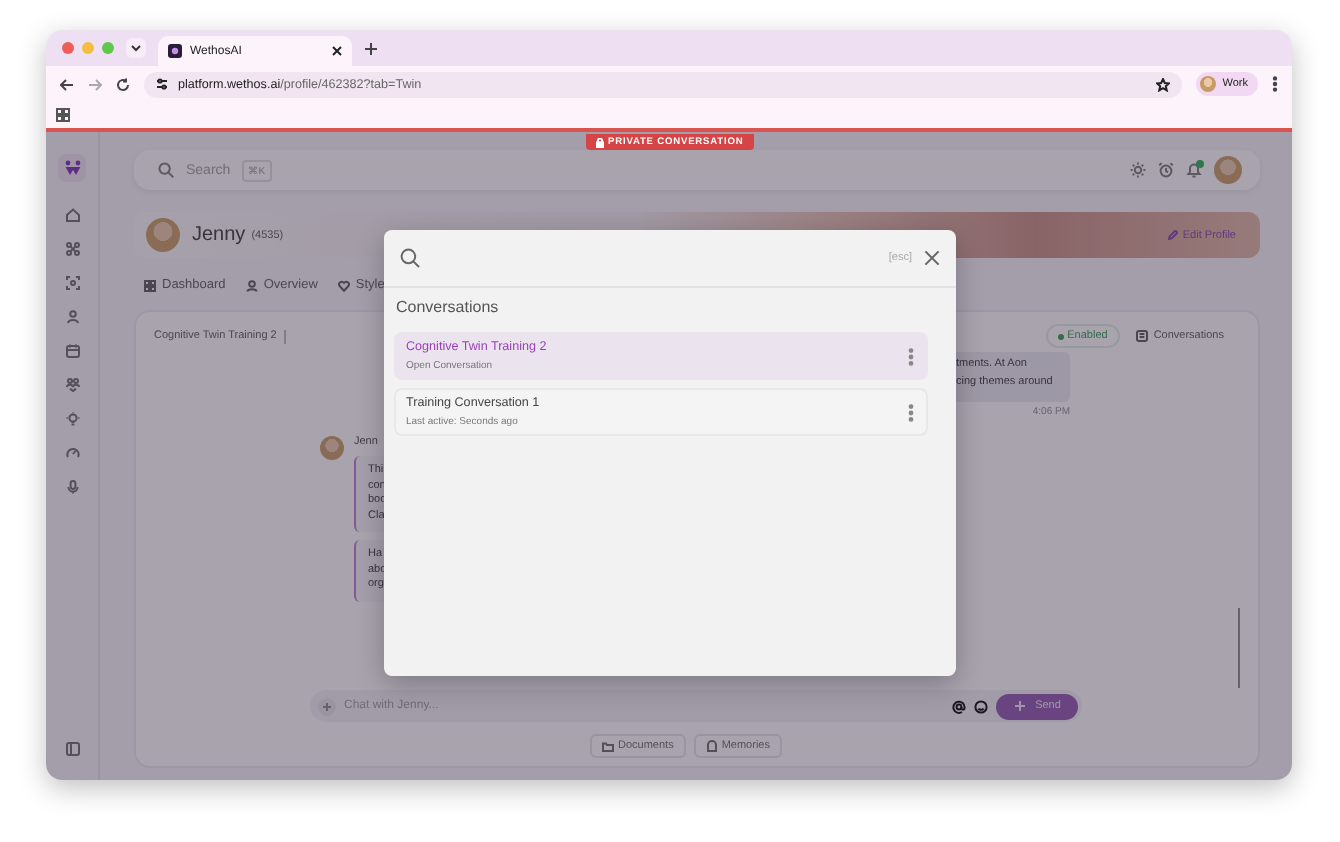 The image size is (1340, 842). I want to click on focus-icon, so click(72, 283).